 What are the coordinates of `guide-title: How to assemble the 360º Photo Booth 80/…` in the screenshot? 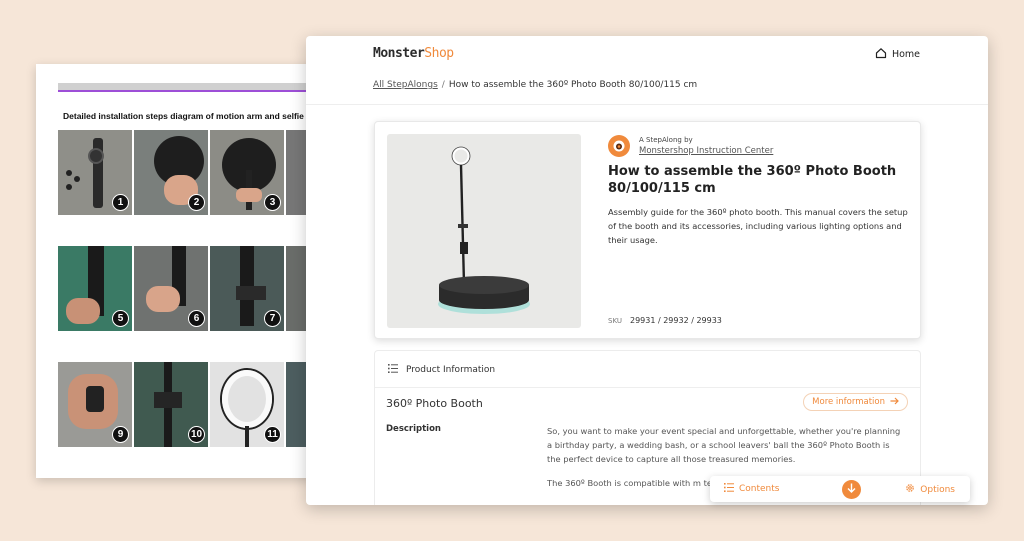 It's located at (752, 180).